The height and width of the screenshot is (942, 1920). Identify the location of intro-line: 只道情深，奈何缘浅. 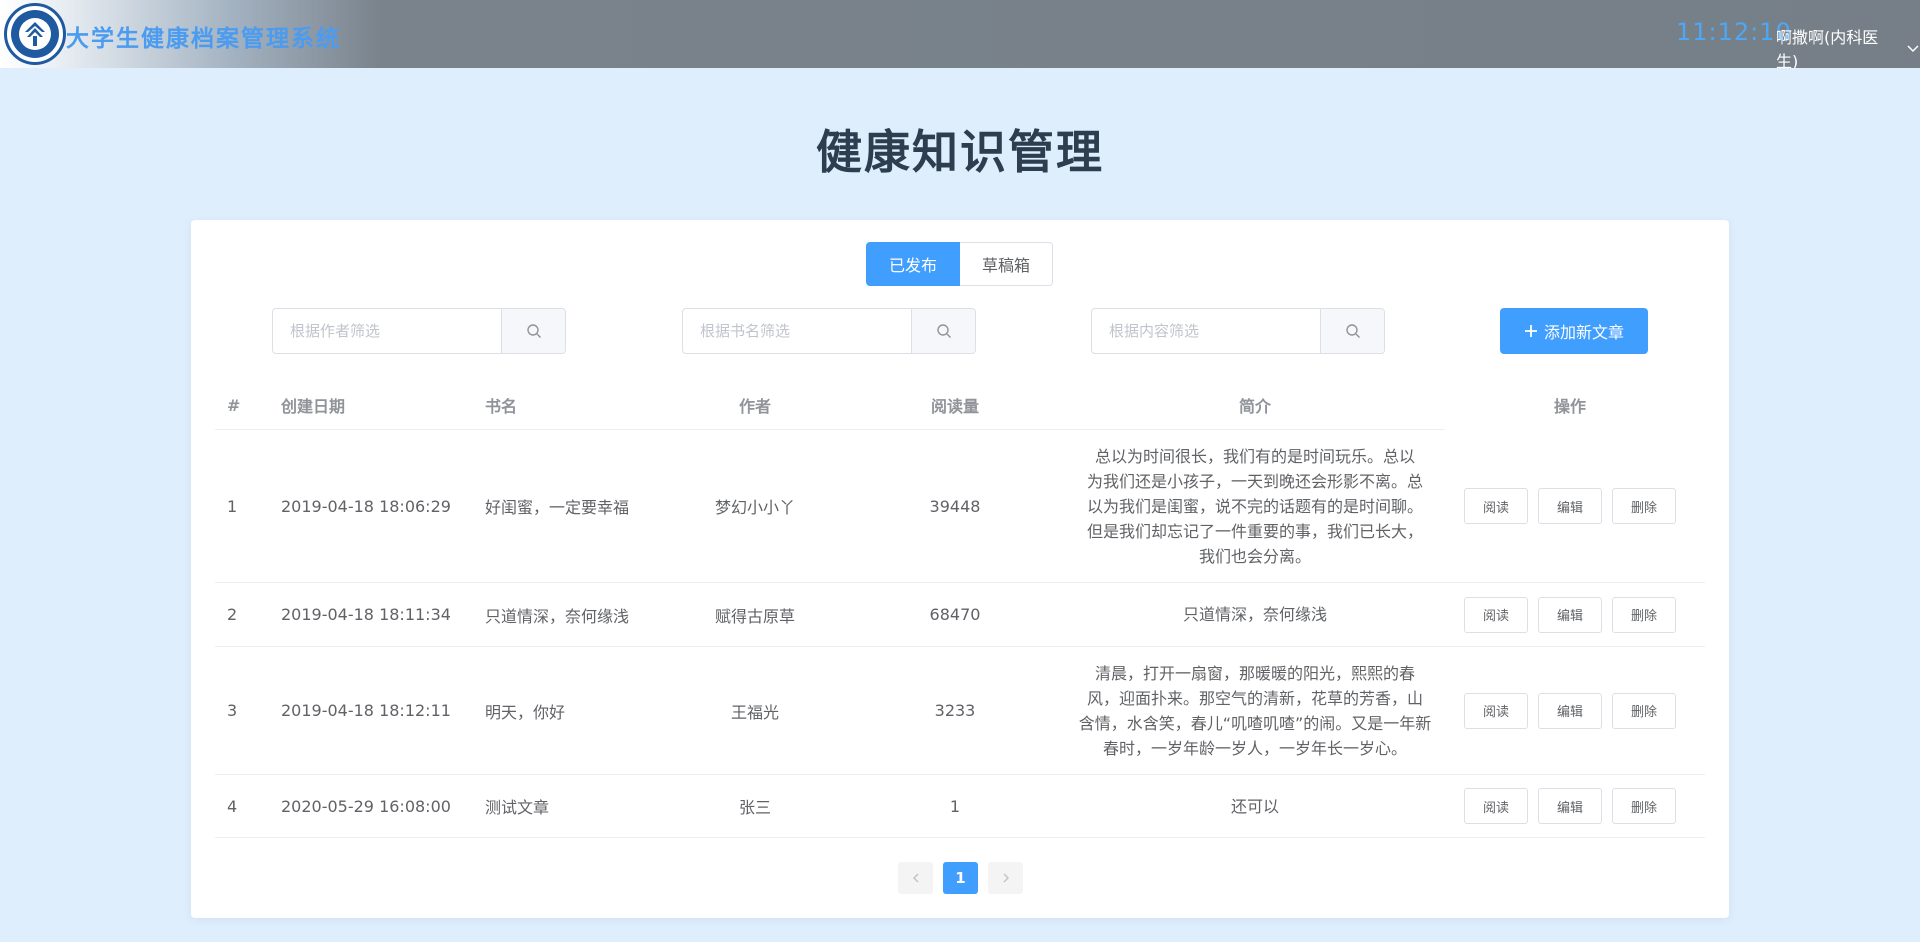
(1254, 614).